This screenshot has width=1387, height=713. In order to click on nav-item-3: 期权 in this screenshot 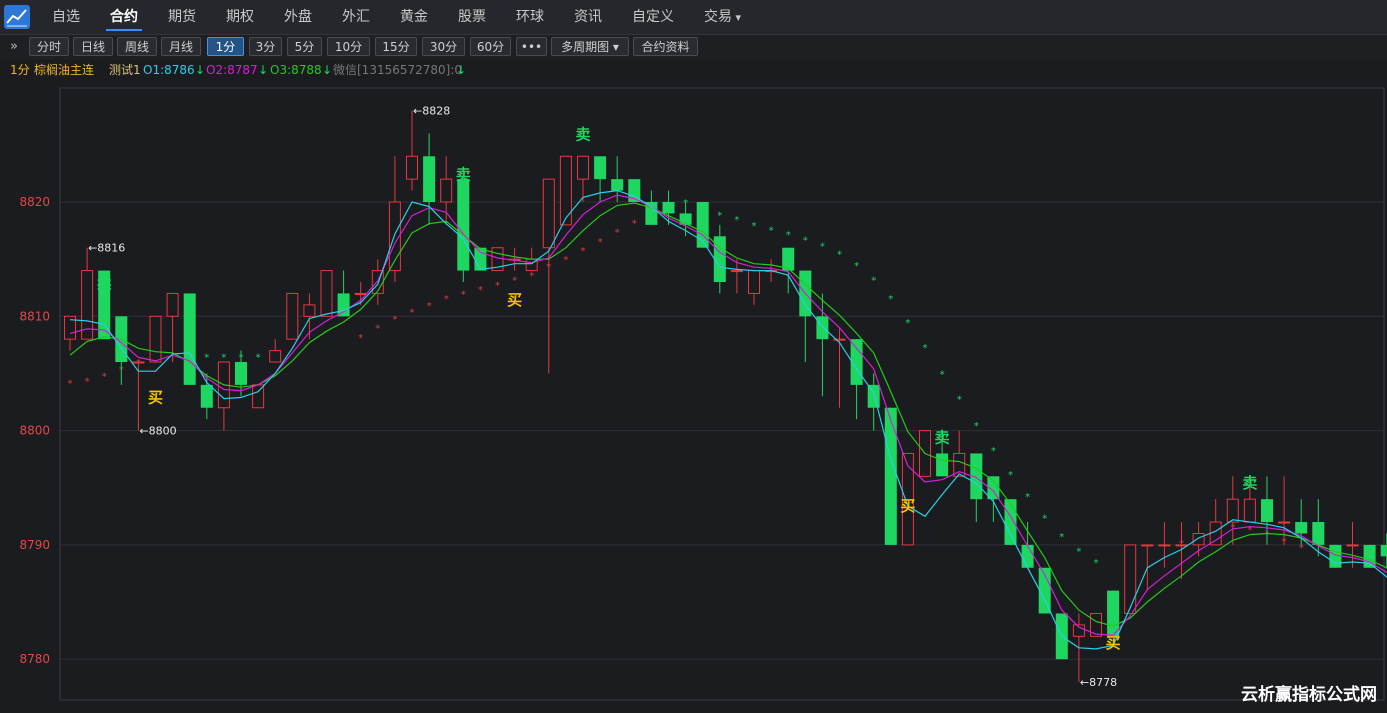, I will do `click(240, 17)`.